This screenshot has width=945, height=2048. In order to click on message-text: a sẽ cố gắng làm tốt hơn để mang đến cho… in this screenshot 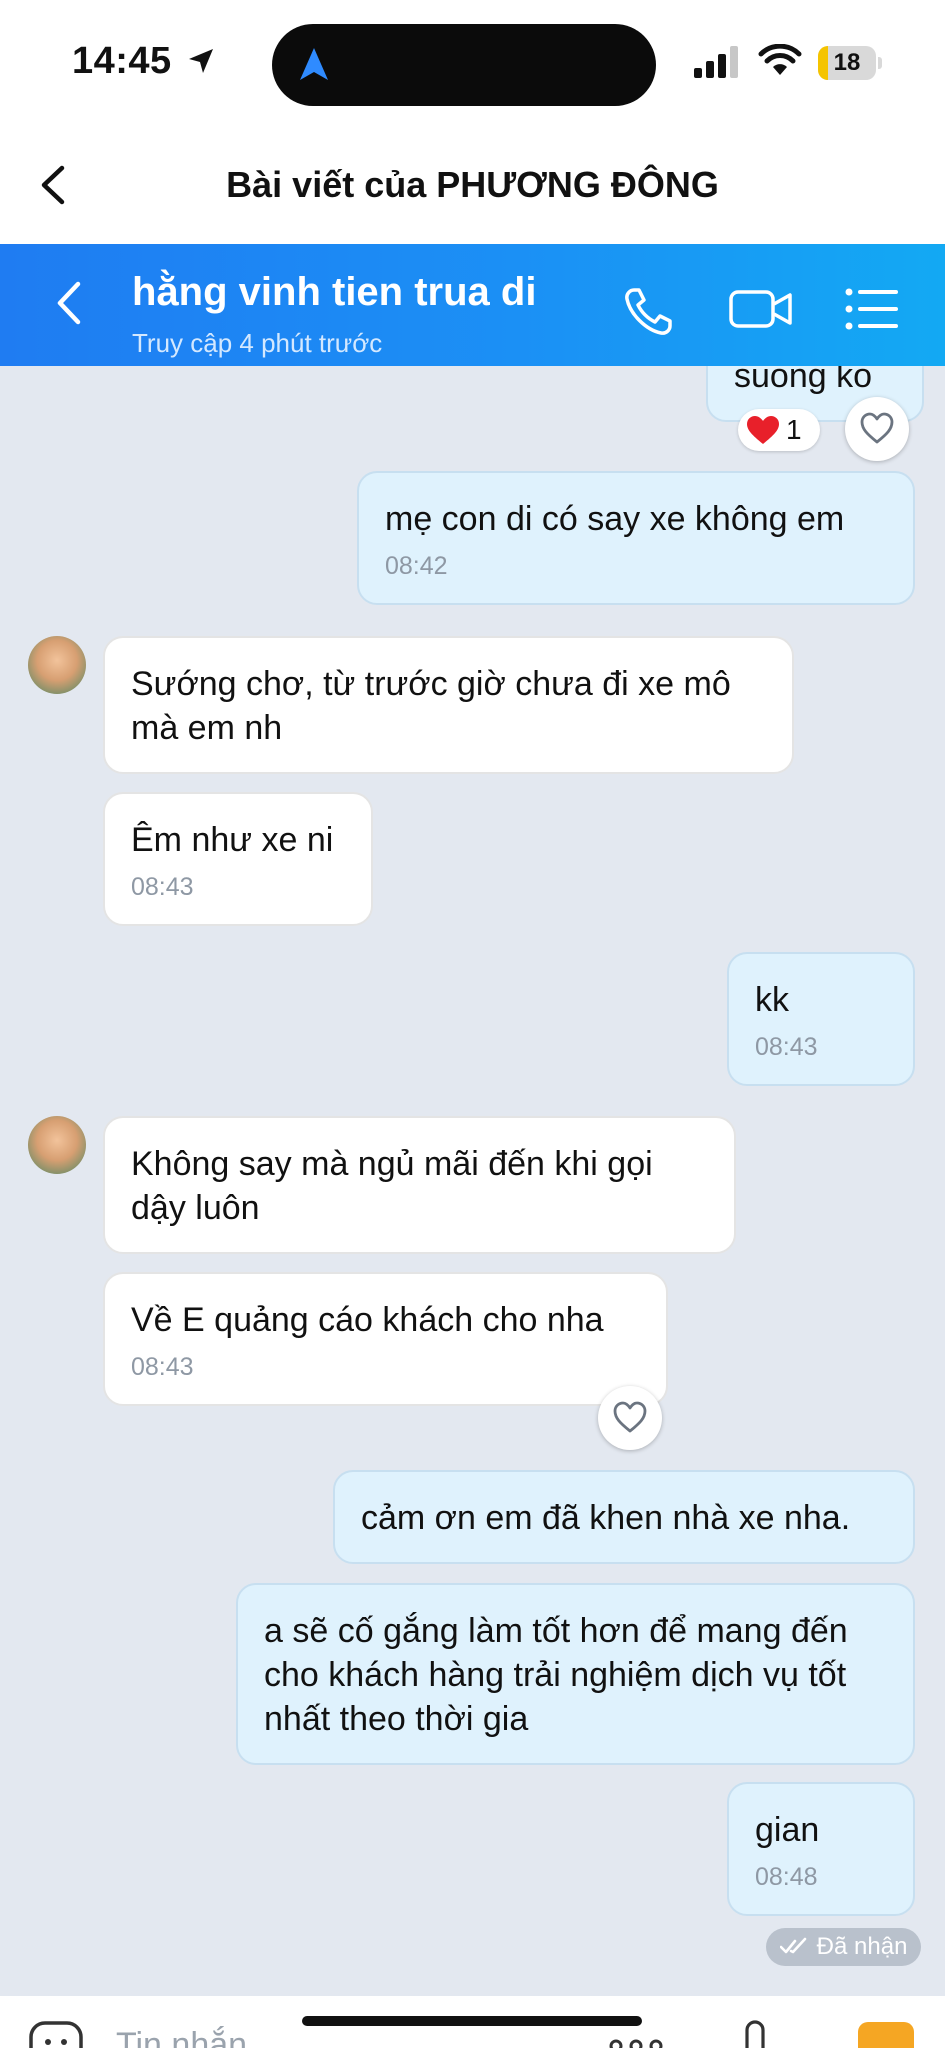, I will do `click(556, 1675)`.